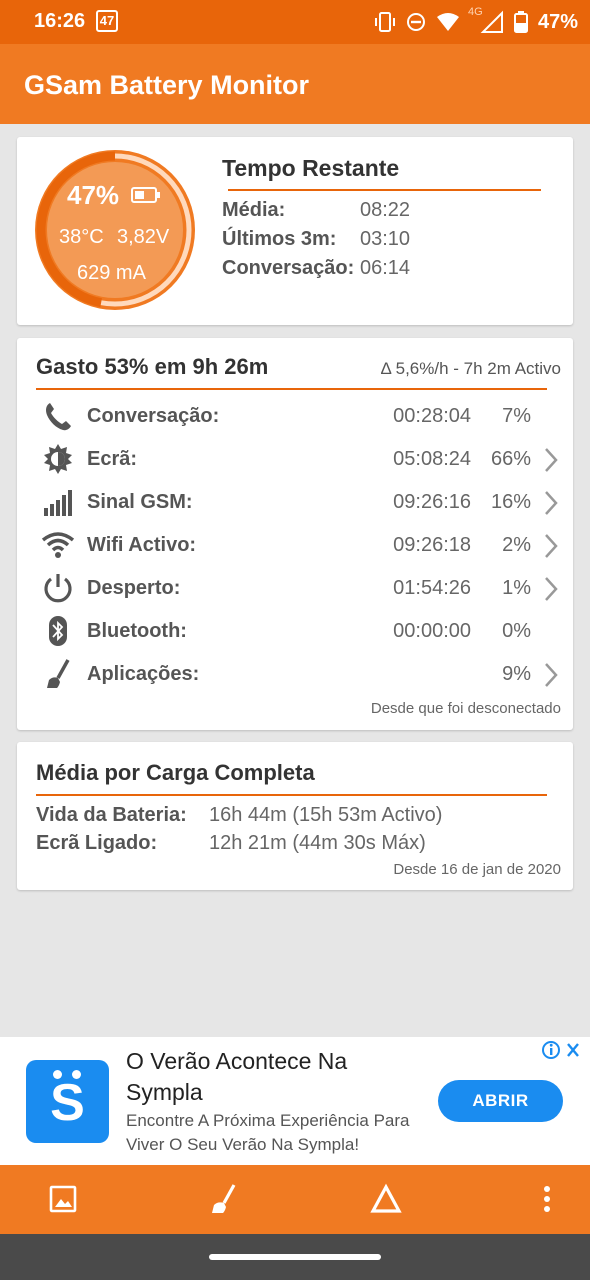 This screenshot has height=1280, width=590. I want to click on average-label: Vida da Bateria:, so click(111, 815).